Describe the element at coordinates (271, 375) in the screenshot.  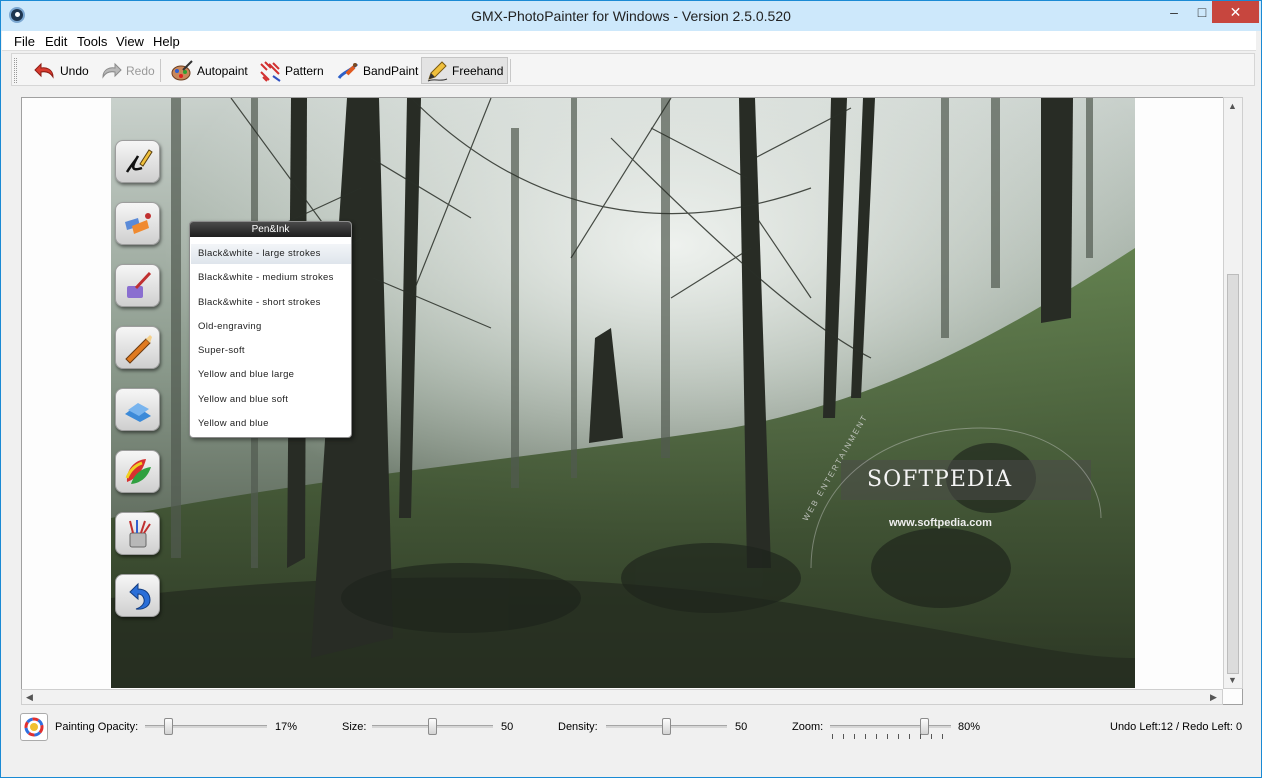
I see `style-item-yellow-blue-large: Yellow and blue large` at that location.